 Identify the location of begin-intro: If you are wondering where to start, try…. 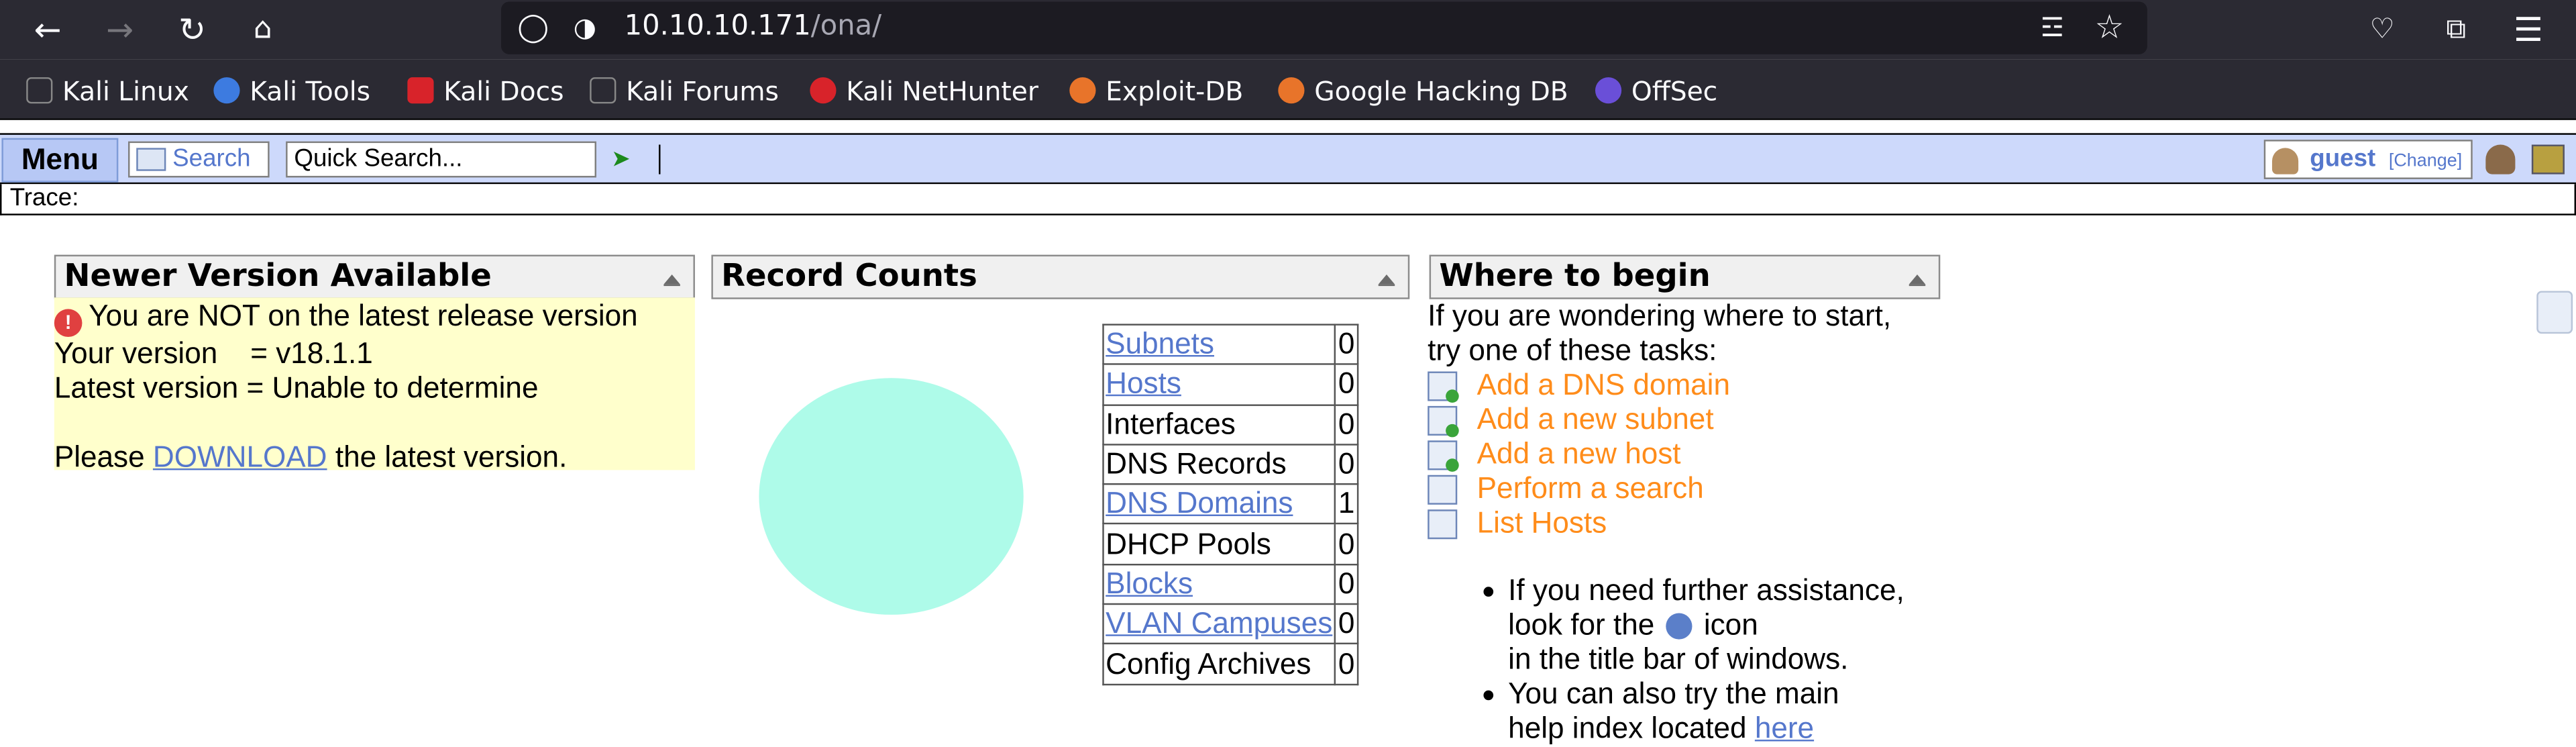
(1659, 334).